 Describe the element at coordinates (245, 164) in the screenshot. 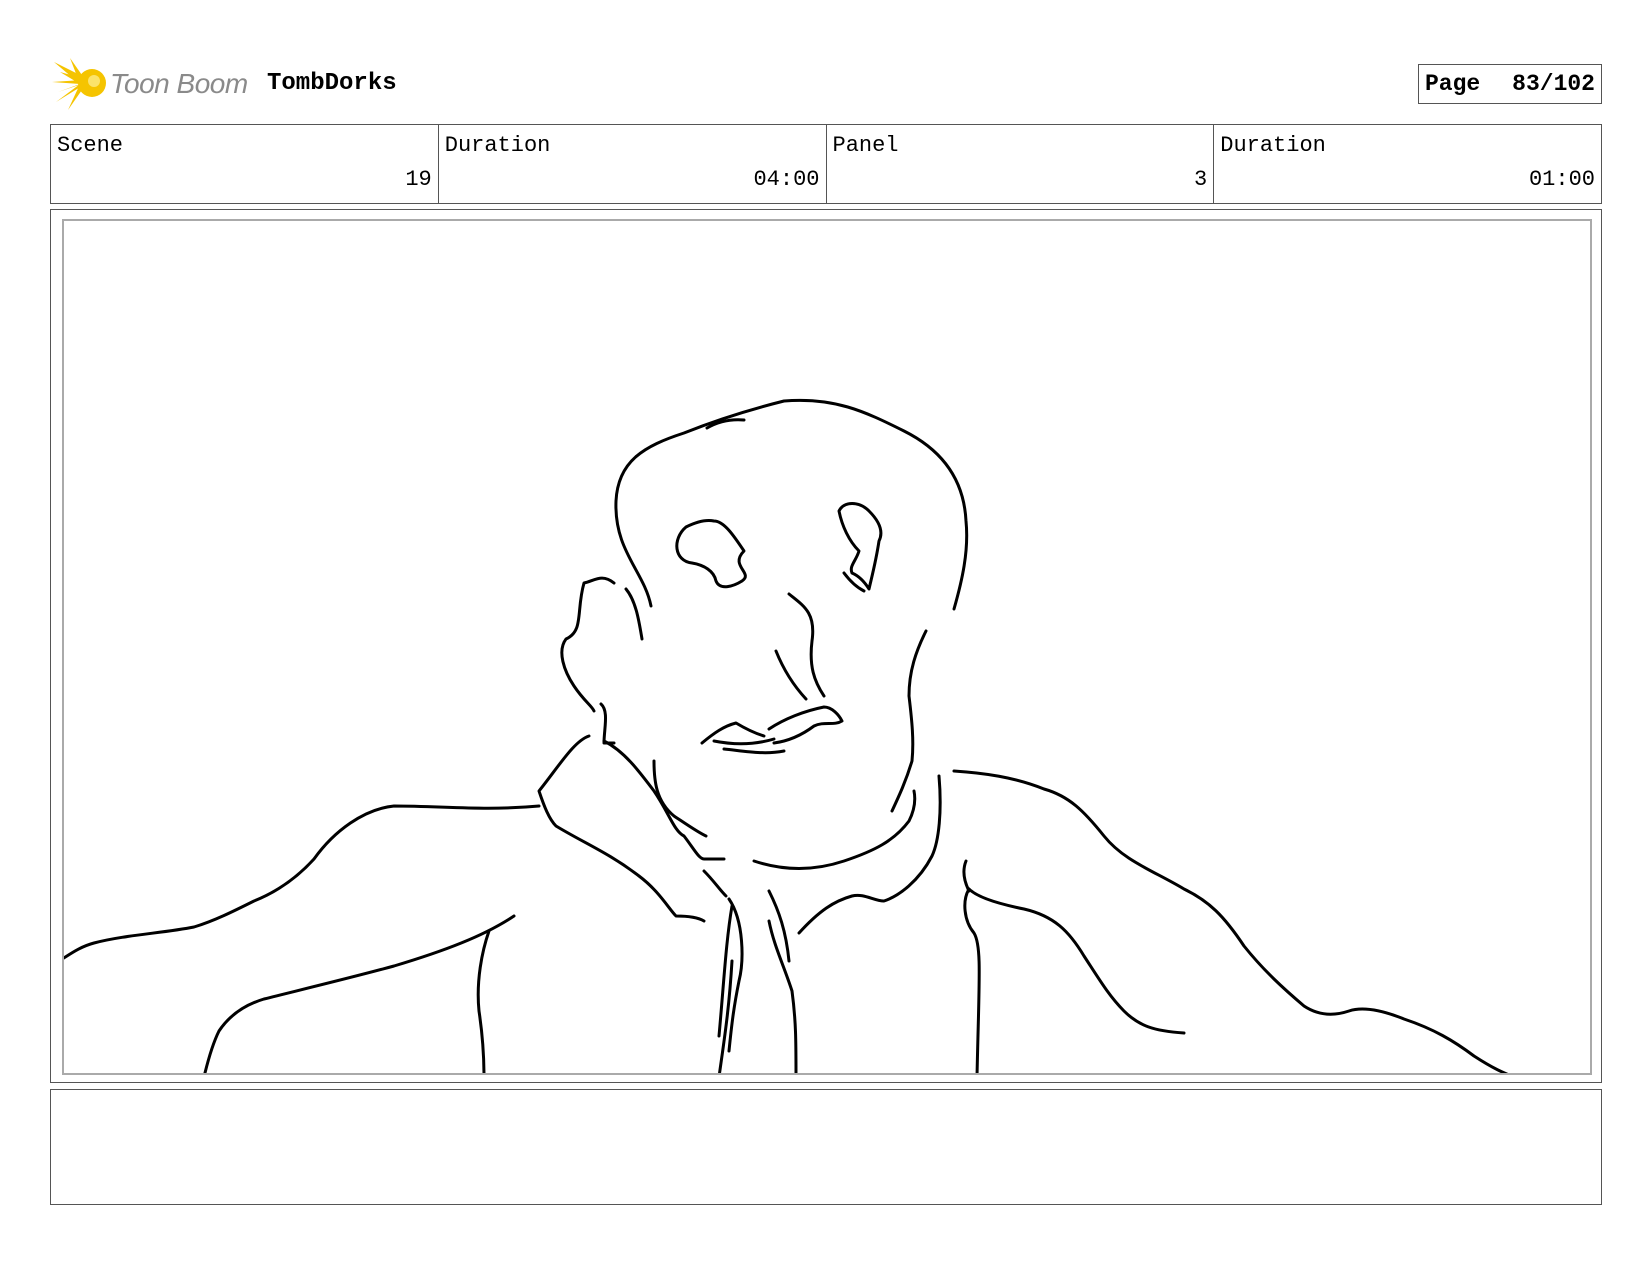

I see `scene-cell: Scene 19` at that location.